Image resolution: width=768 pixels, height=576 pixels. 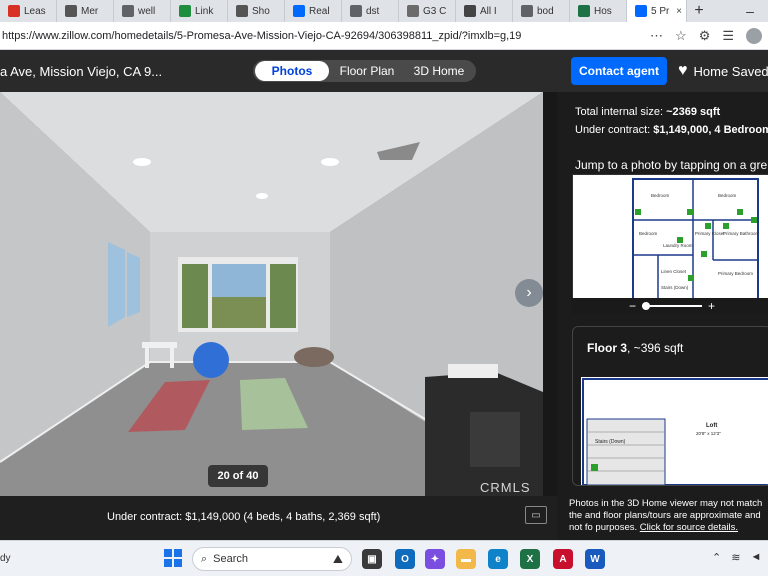 What do you see at coordinates (710, 233) in the screenshot?
I see `fp-room-label: Primary Closet` at bounding box center [710, 233].